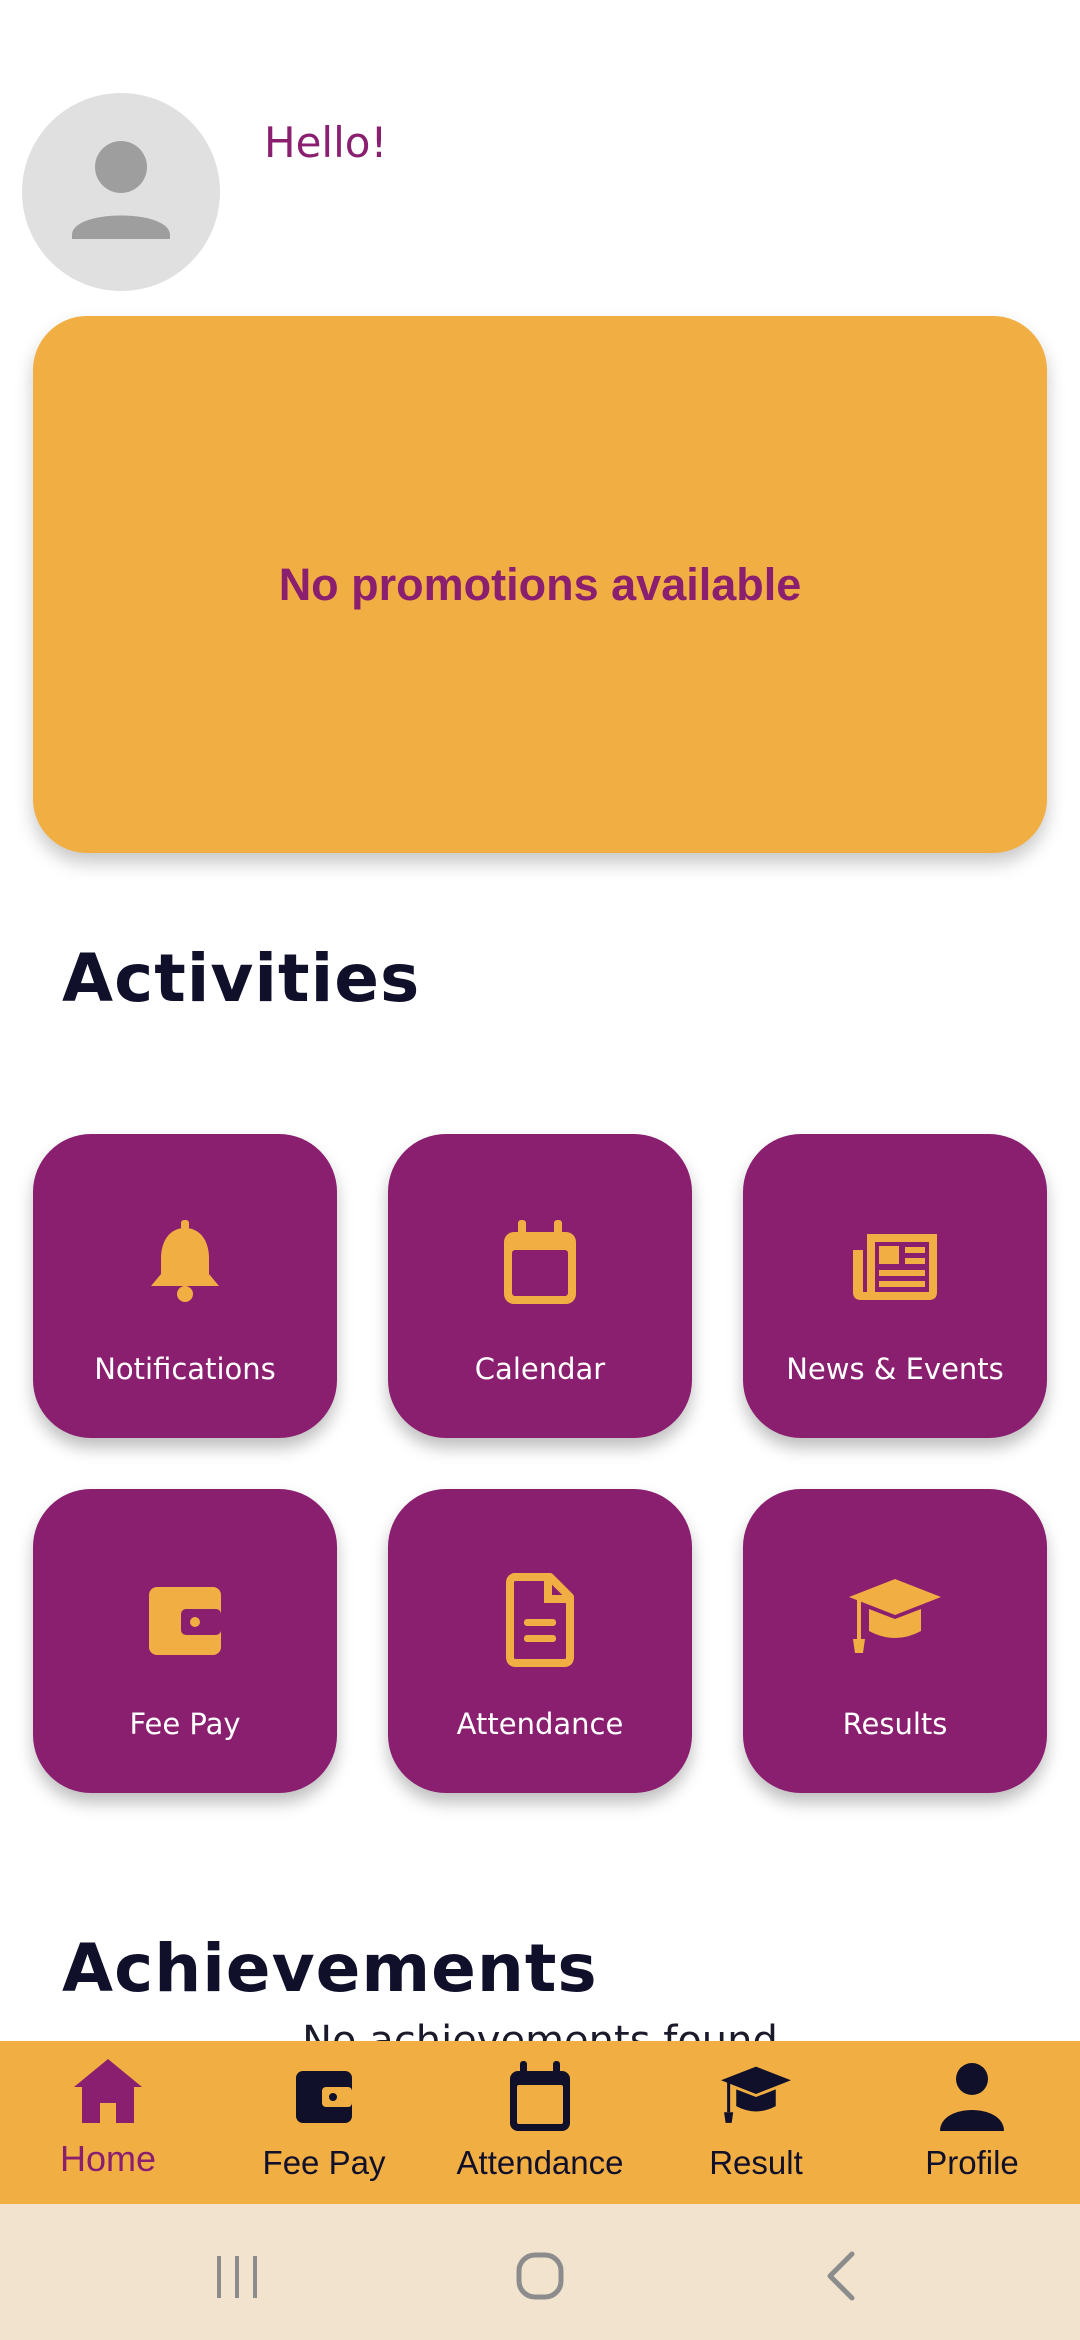  I want to click on bottom-navigation: Home Fee Pay Attendance Result Profile, so click(540, 2122).